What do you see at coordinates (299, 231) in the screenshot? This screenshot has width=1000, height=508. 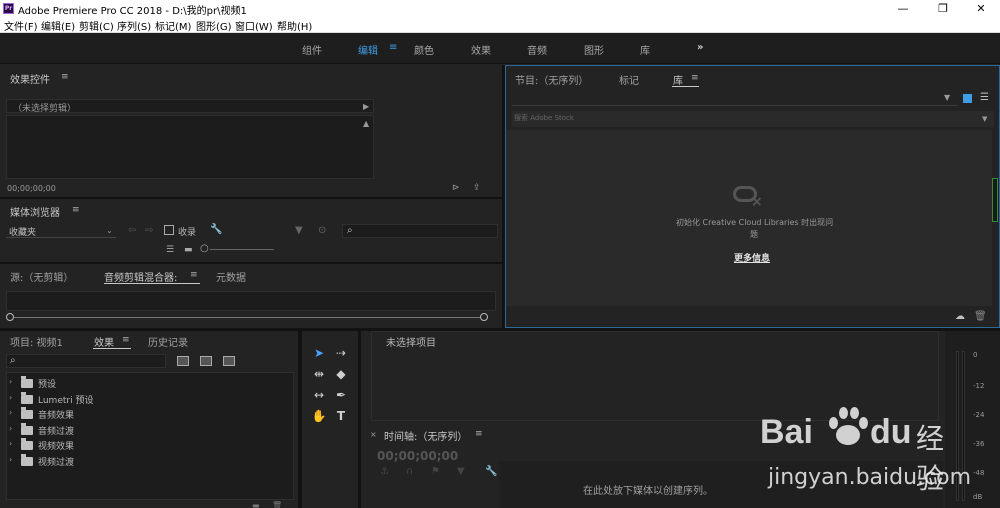 I see `filter-funnel-icon: ▼` at bounding box center [299, 231].